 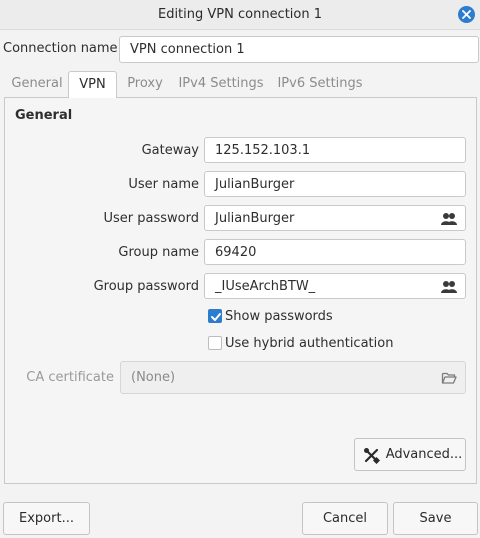 What do you see at coordinates (153, 377) in the screenshot?
I see `ca-certificate-value: (None)` at bounding box center [153, 377].